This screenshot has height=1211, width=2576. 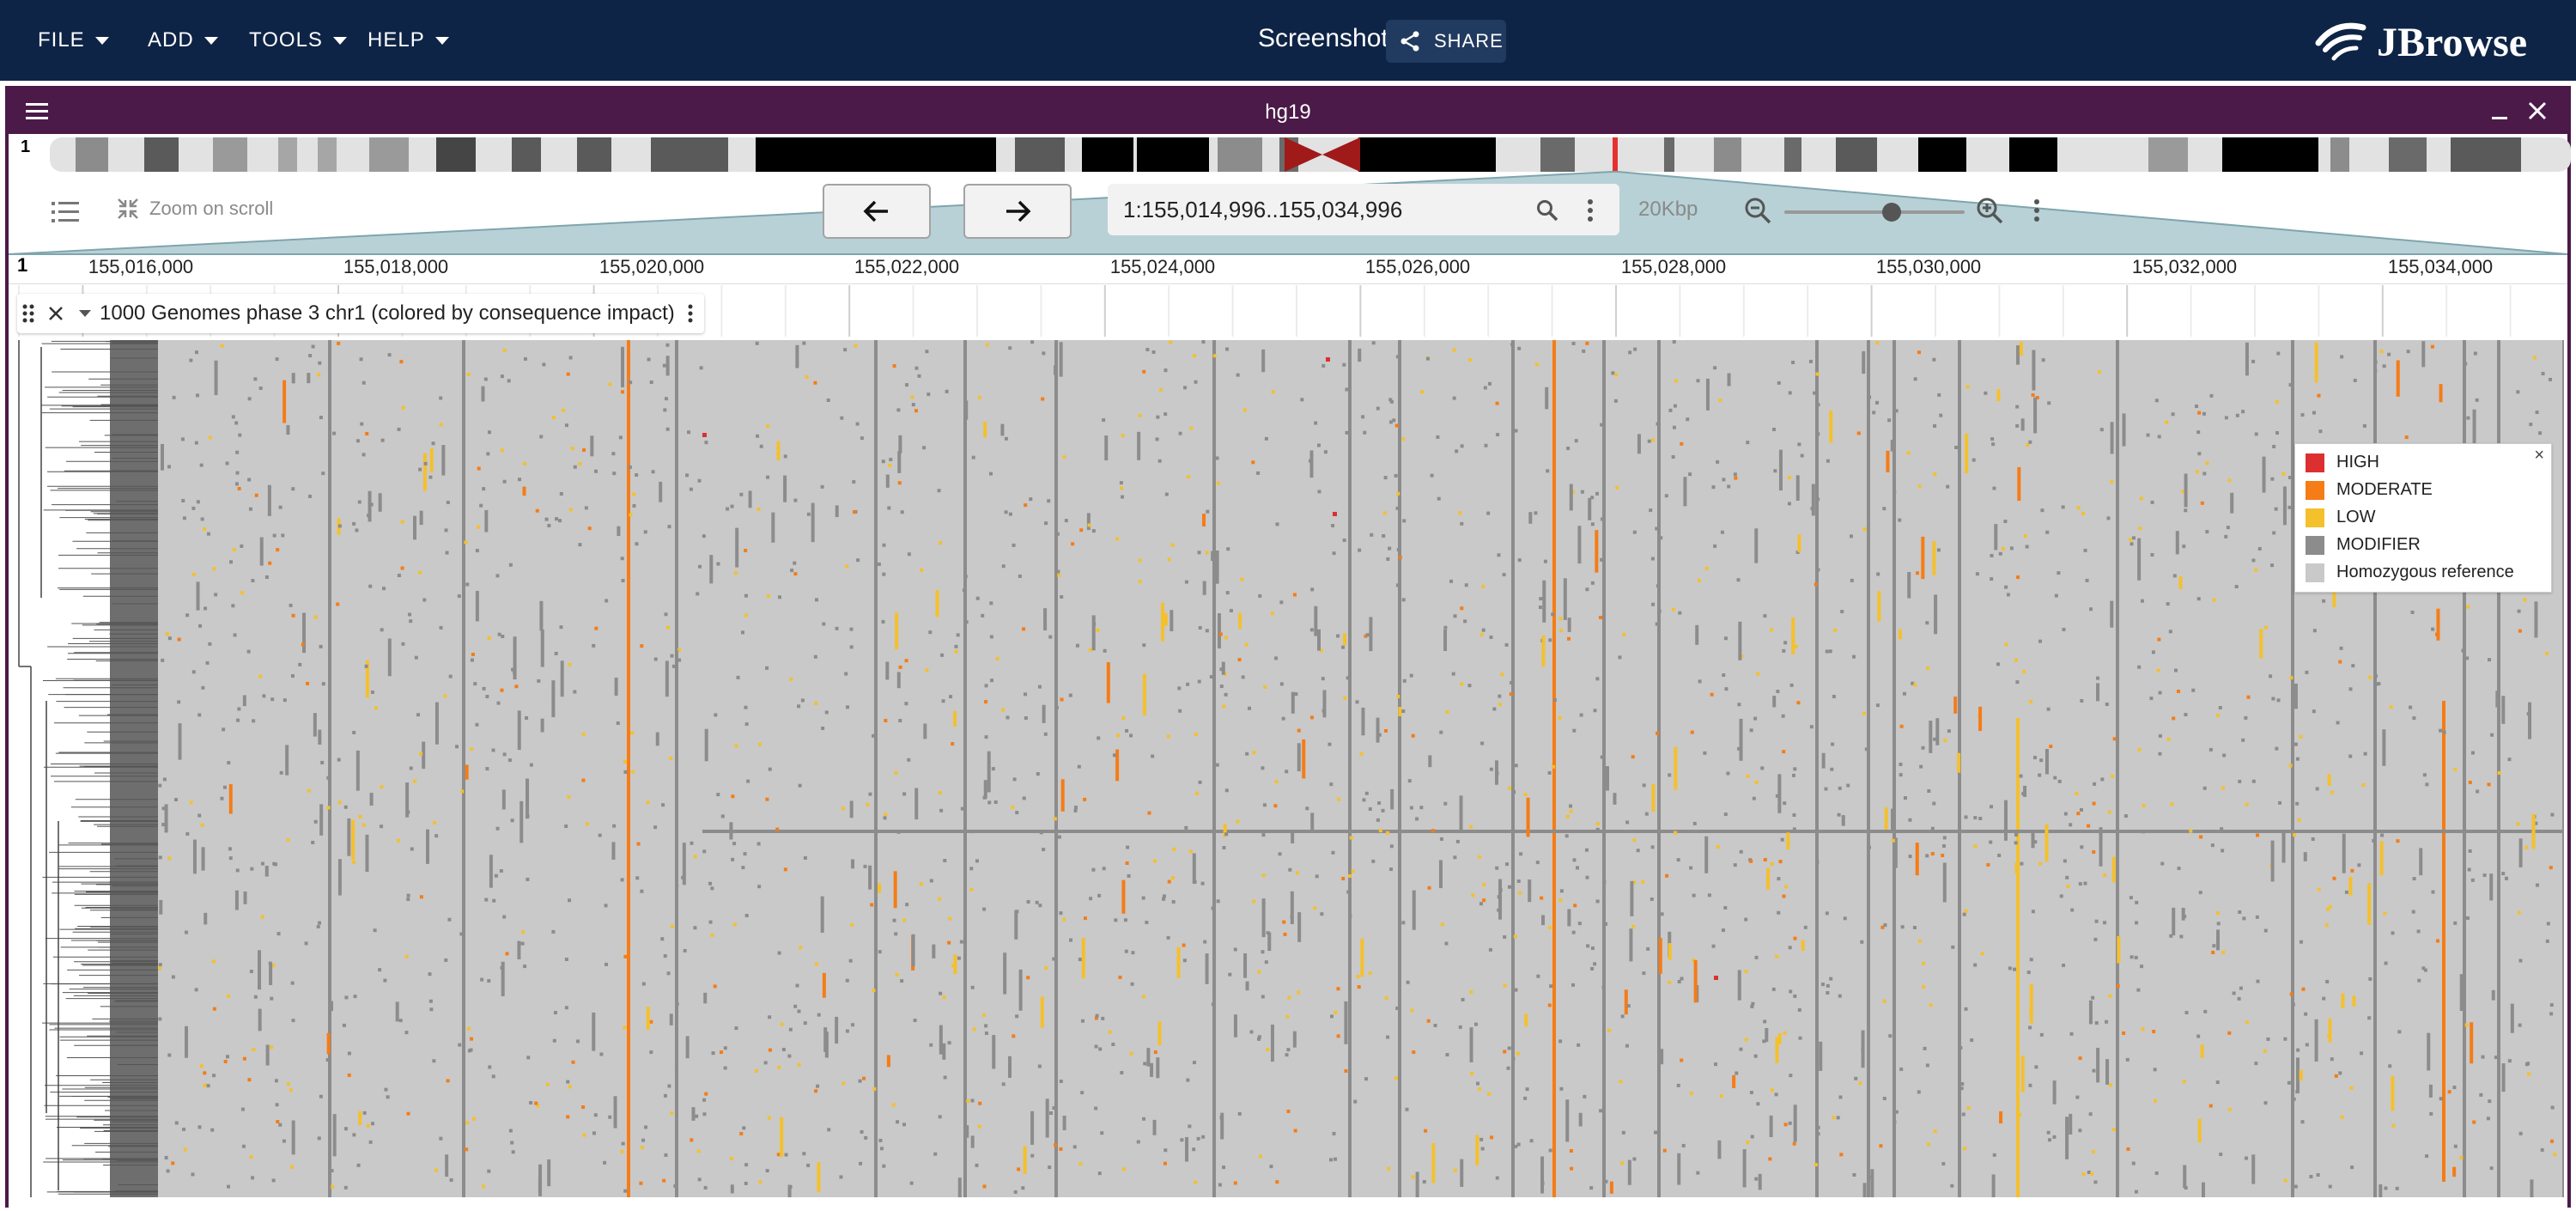 I want to click on drag-handle-icon, so click(x=28, y=313).